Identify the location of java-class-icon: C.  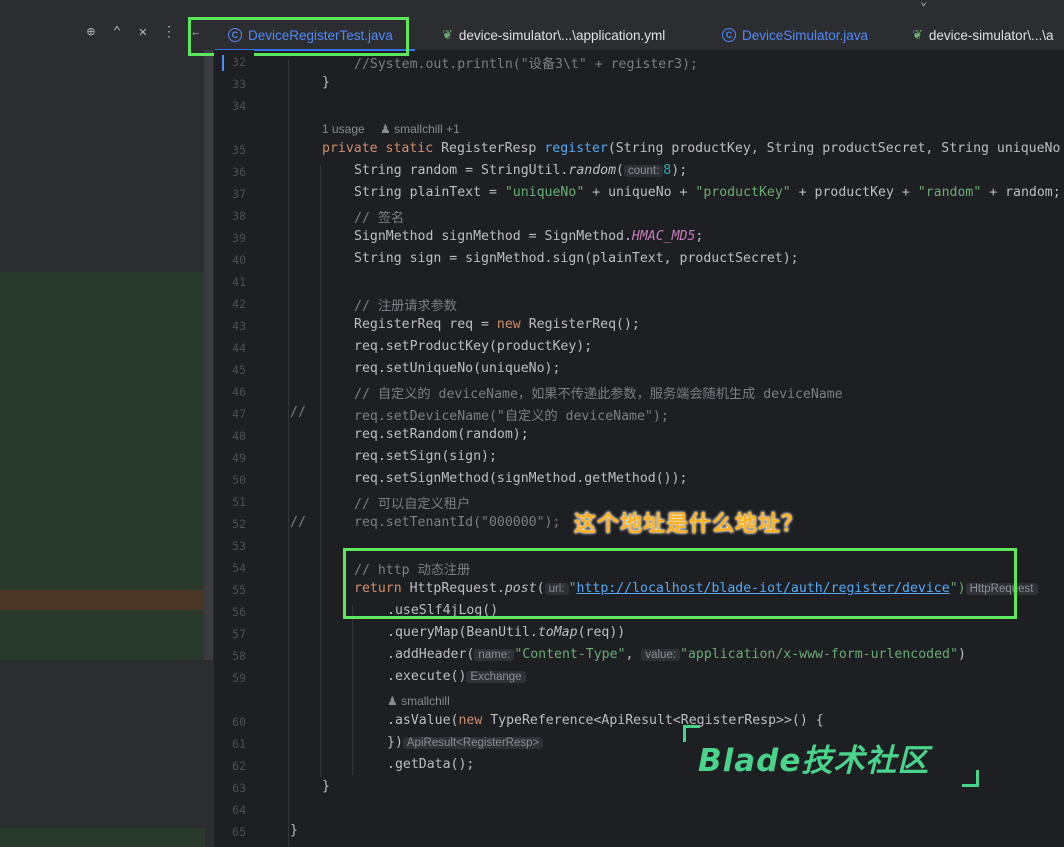
(729, 35).